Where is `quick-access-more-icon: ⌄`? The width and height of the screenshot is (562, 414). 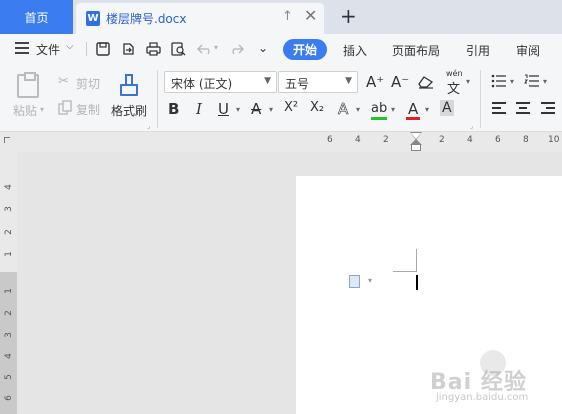
quick-access-more-icon: ⌄ is located at coordinates (263, 48).